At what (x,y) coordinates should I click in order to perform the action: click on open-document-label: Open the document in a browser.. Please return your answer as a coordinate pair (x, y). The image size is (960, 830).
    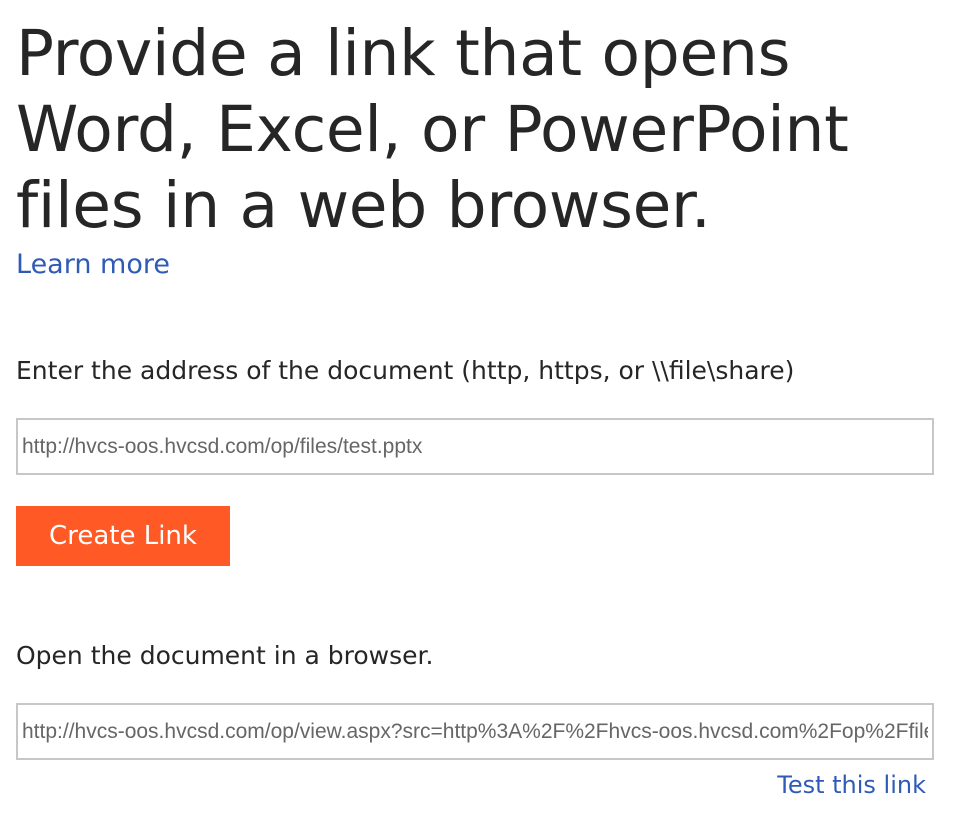
    Looking at the image, I should click on (225, 655).